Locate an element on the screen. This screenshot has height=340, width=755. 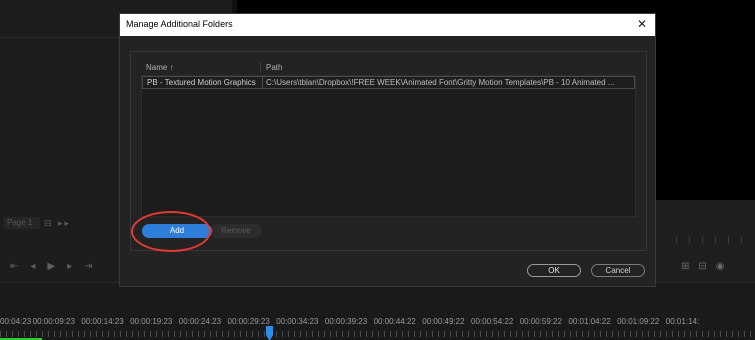
timecode-label: 00:00:54:22 is located at coordinates (492, 321).